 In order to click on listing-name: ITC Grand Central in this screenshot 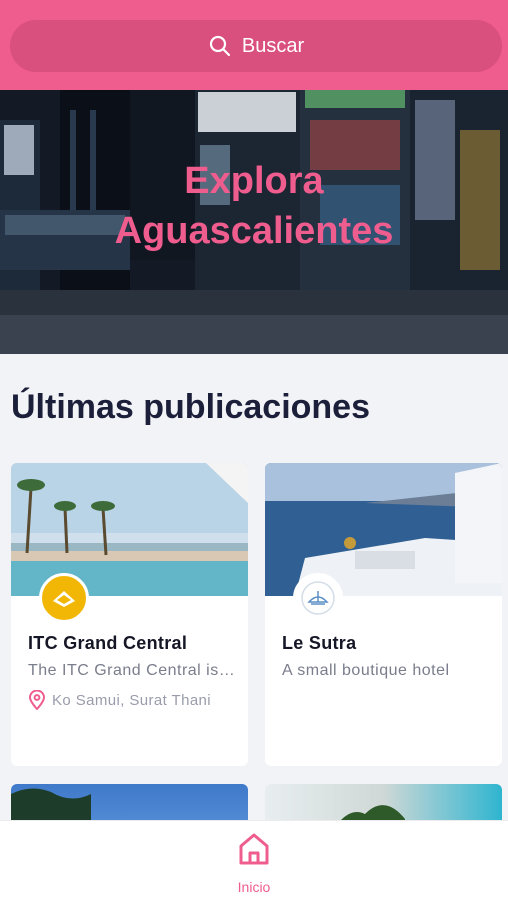, I will do `click(108, 643)`.